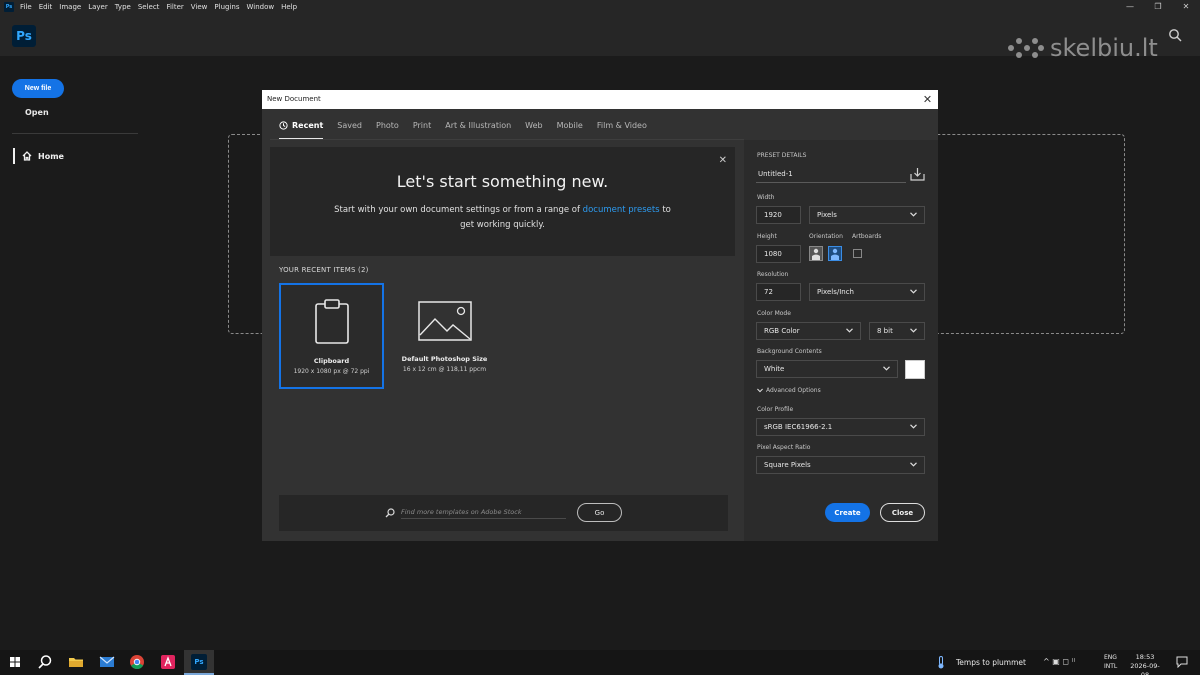 The width and height of the screenshot is (1200, 675). I want to click on tab-print: Print, so click(422, 125).